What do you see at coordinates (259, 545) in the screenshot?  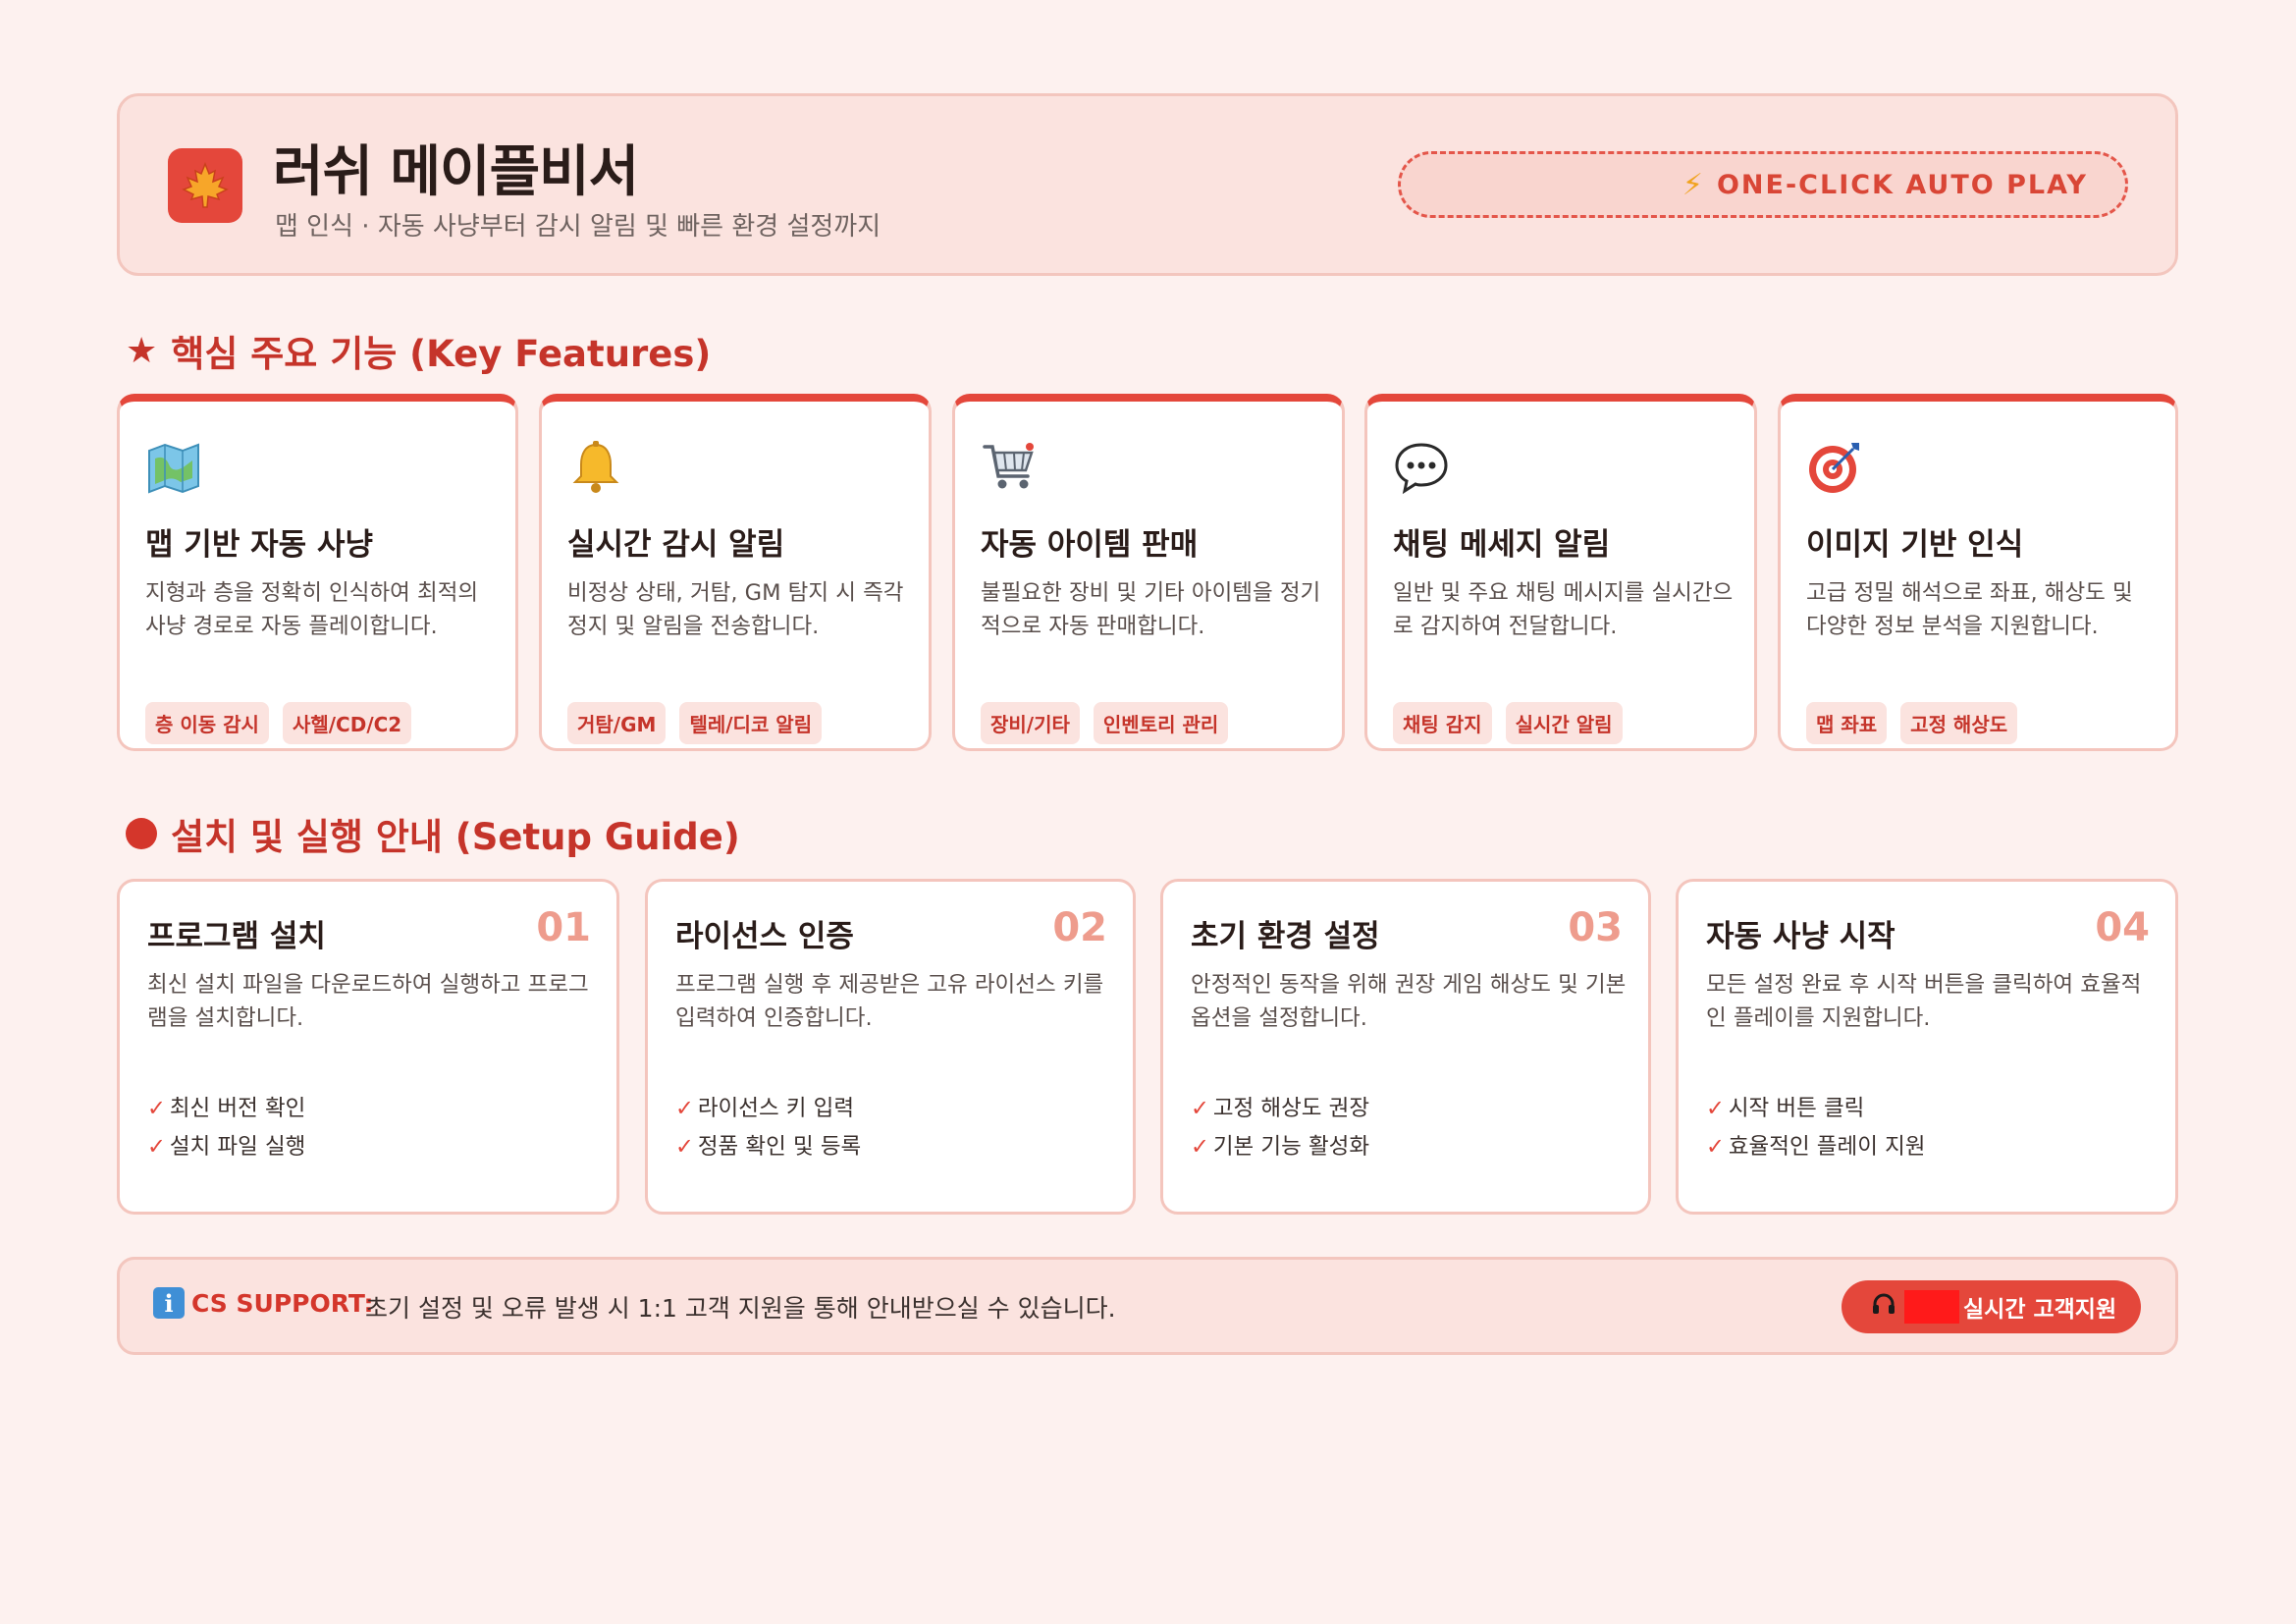 I see `feature-title: 맵 기반 자동 사냥` at bounding box center [259, 545].